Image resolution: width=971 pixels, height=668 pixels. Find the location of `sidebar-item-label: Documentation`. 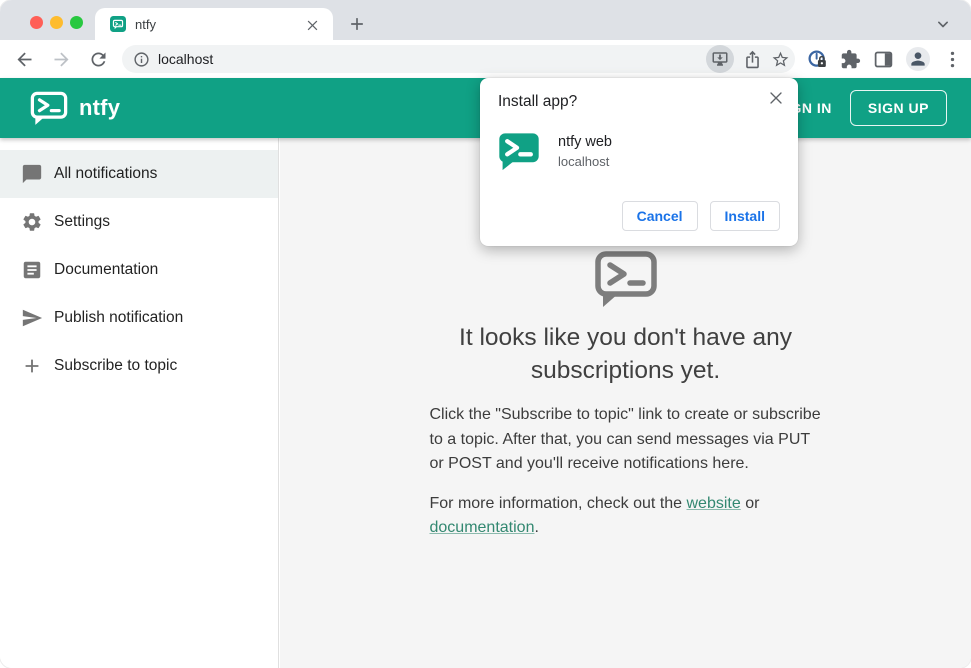

sidebar-item-label: Documentation is located at coordinates (106, 269).